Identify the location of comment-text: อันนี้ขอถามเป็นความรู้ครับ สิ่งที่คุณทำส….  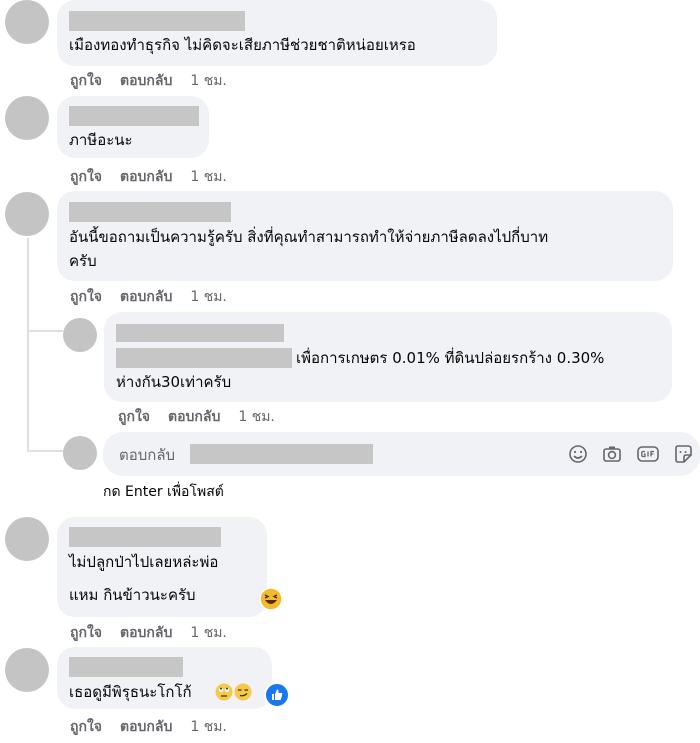
(309, 237).